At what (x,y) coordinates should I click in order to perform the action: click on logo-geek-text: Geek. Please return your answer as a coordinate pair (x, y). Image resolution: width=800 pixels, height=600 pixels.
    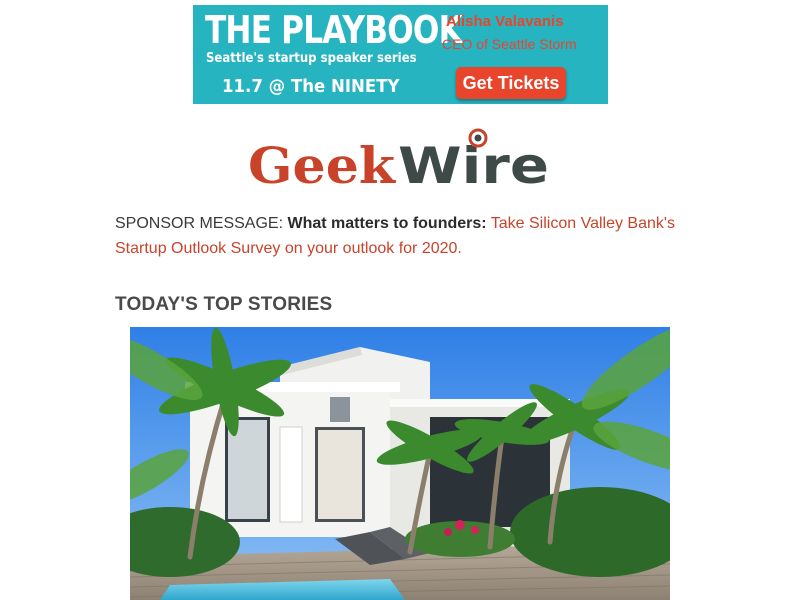
    Looking at the image, I should click on (322, 164).